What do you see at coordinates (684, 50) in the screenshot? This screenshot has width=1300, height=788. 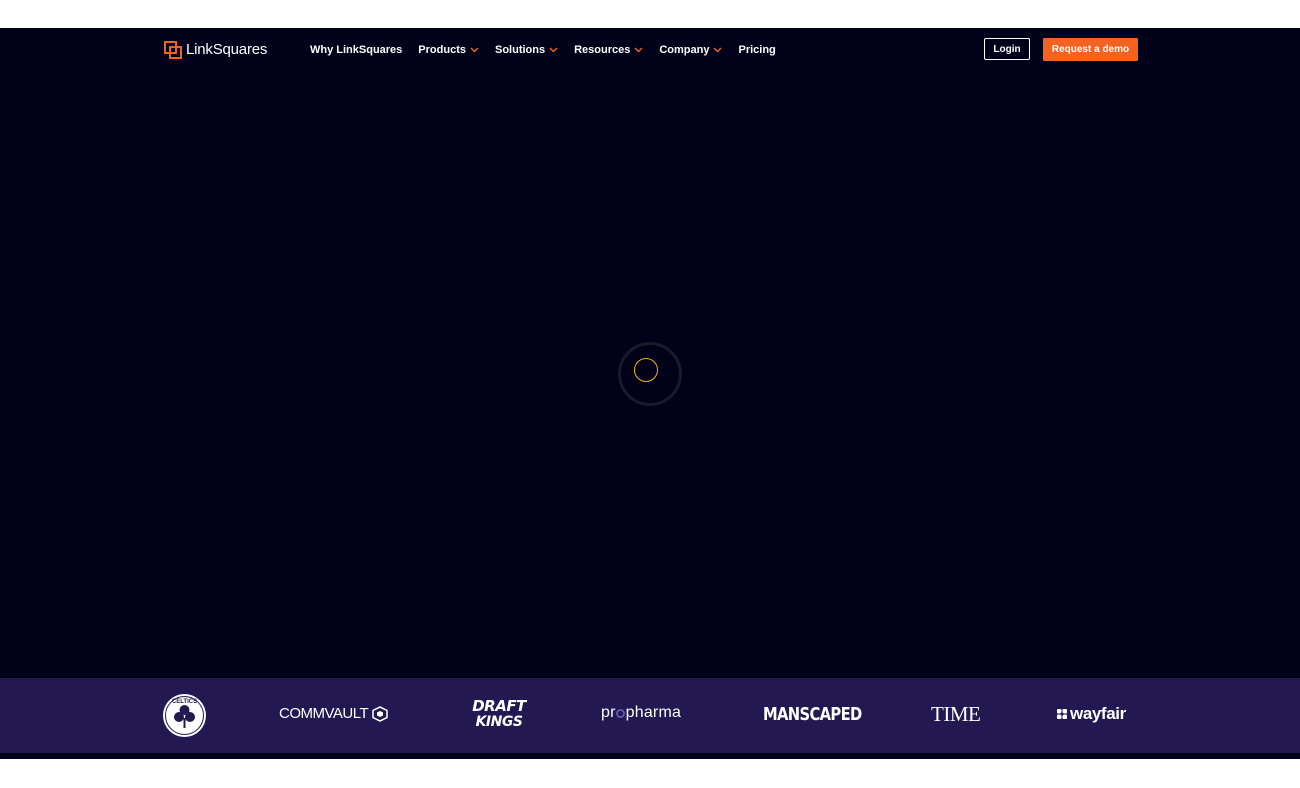 I see `nav-item-label: Company` at bounding box center [684, 50].